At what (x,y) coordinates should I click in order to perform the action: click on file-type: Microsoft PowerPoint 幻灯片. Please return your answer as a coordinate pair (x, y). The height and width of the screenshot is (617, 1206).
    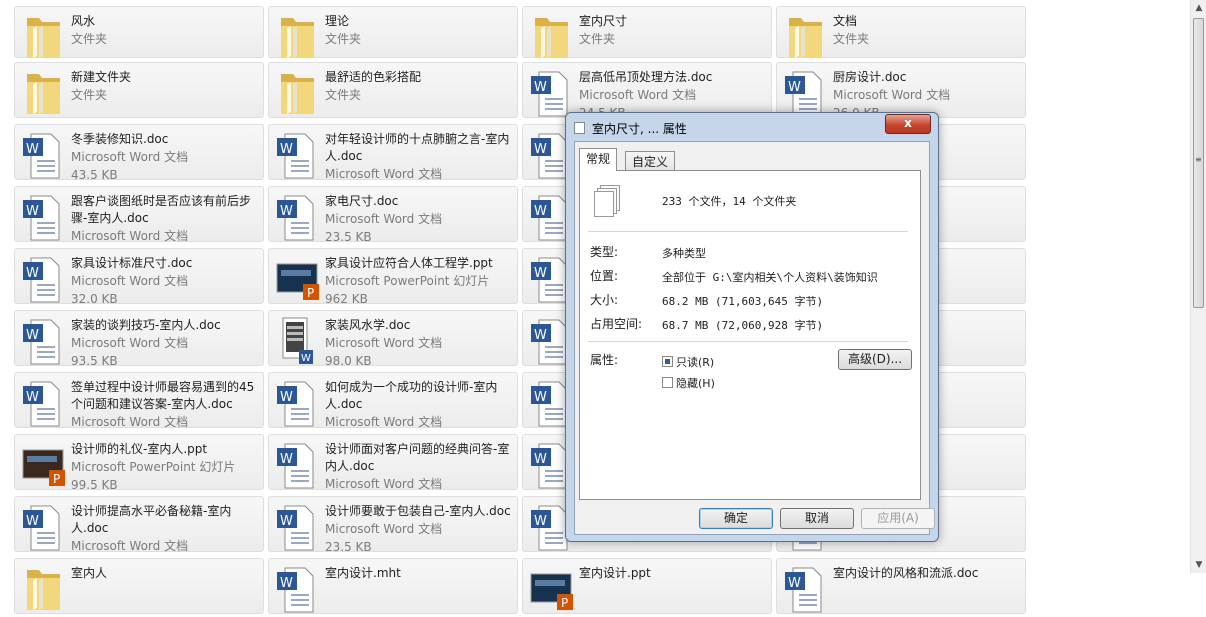
    Looking at the image, I should click on (153, 467).